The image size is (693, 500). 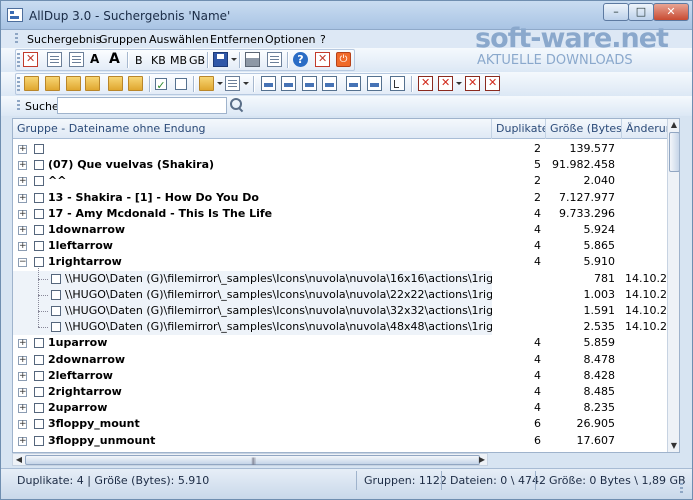 What do you see at coordinates (644, 129) in the screenshot?
I see `column-header-modified: Änderun` at bounding box center [644, 129].